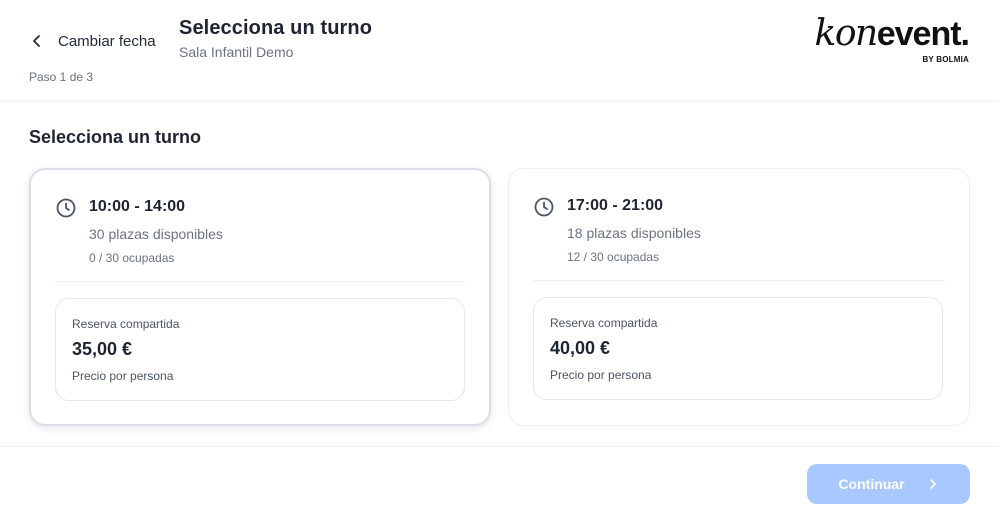 This screenshot has width=999, height=521. I want to click on logo-wordmark: konevent., so click(892, 36).